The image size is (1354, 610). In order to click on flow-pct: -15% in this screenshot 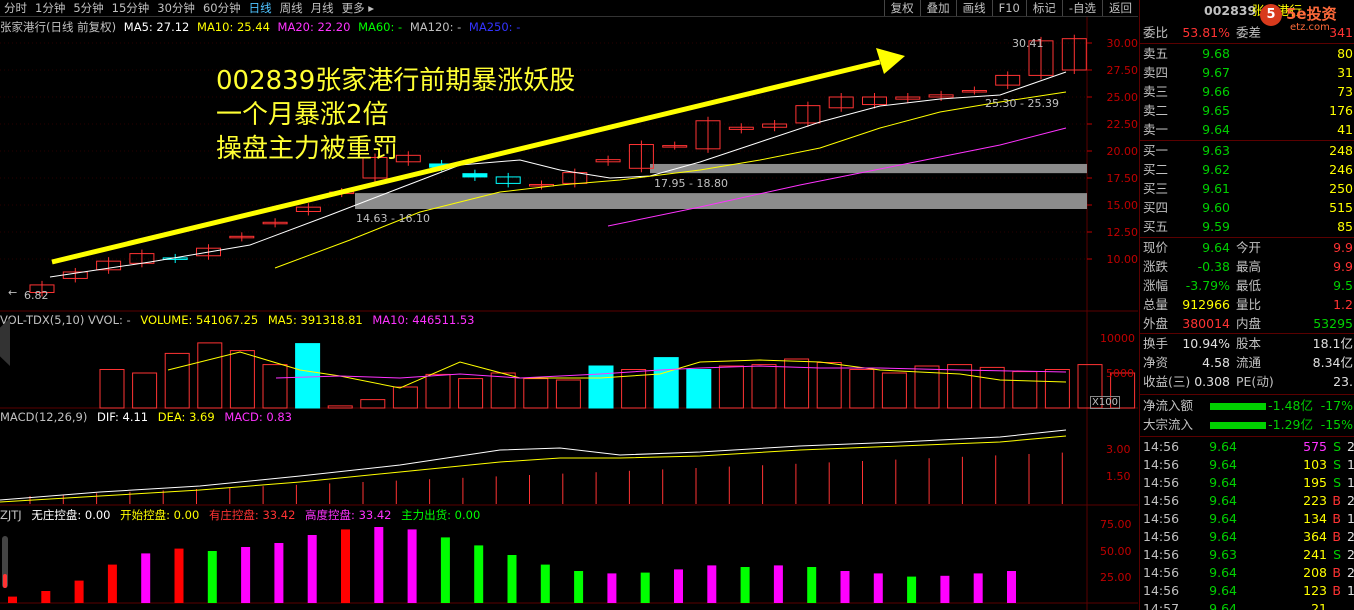, I will do `click(1336, 424)`.